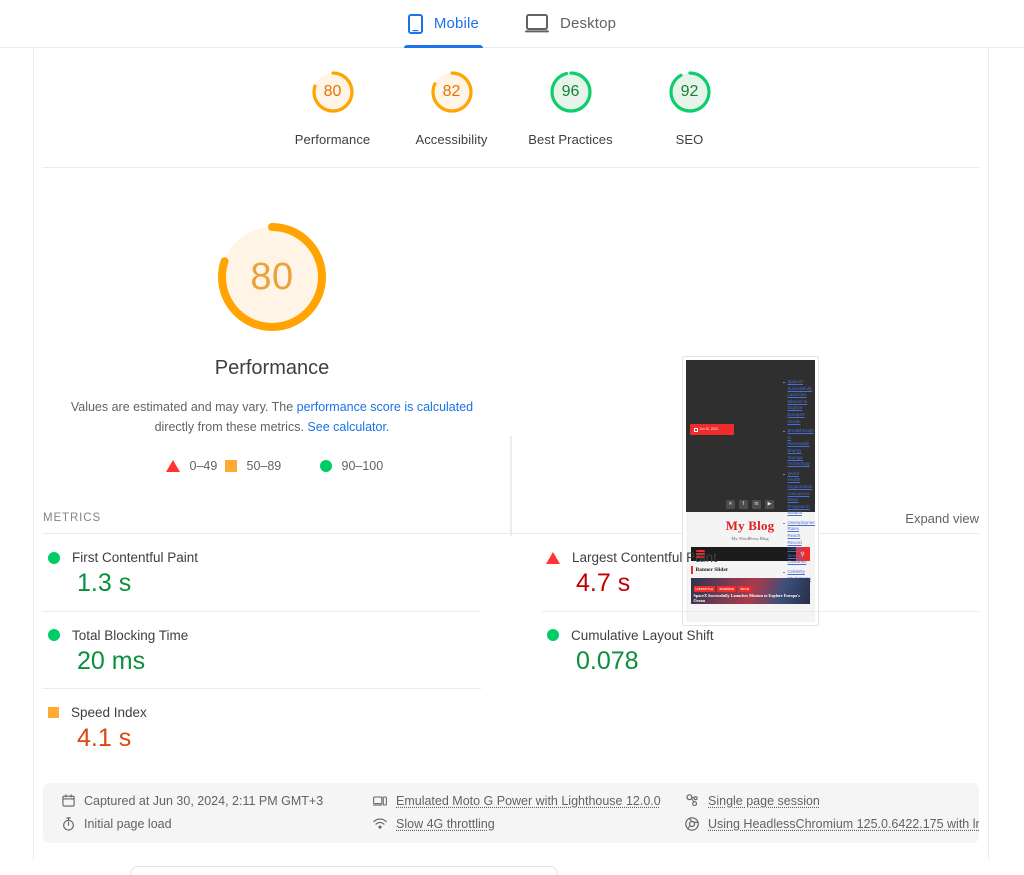 This screenshot has height=875, width=1024. Describe the element at coordinates (277, 573) in the screenshot. I see `metric-first-contentful-paint: First Contentful Paint 1.3 s` at that location.